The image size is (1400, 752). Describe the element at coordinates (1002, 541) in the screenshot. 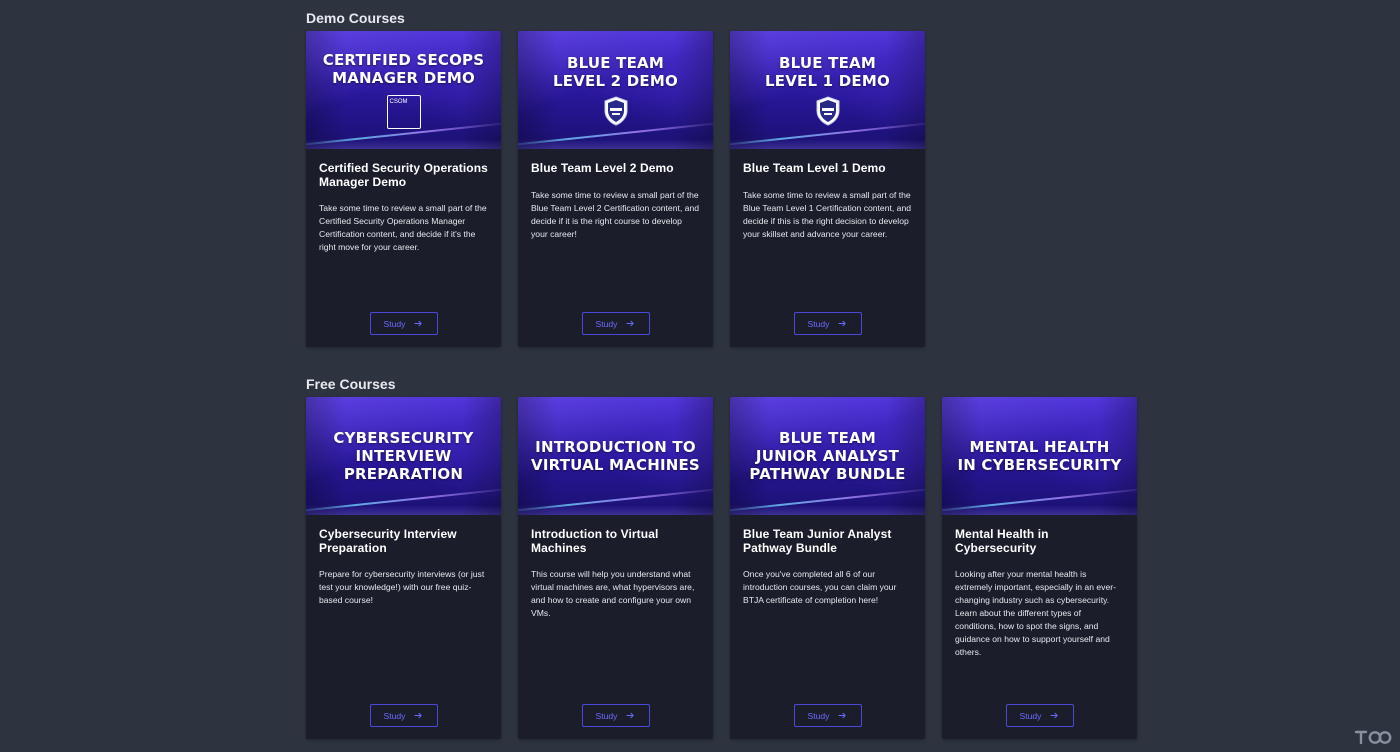

I see `course-title: Mental Health in Cybersecurity` at that location.